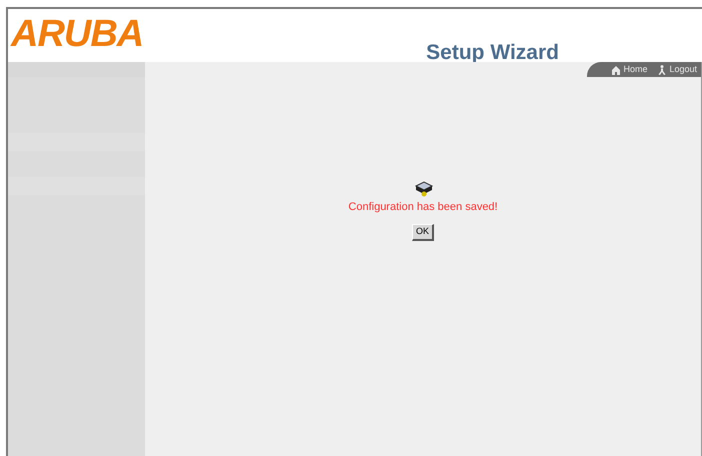  I want to click on nav-link: Logout, so click(677, 69).